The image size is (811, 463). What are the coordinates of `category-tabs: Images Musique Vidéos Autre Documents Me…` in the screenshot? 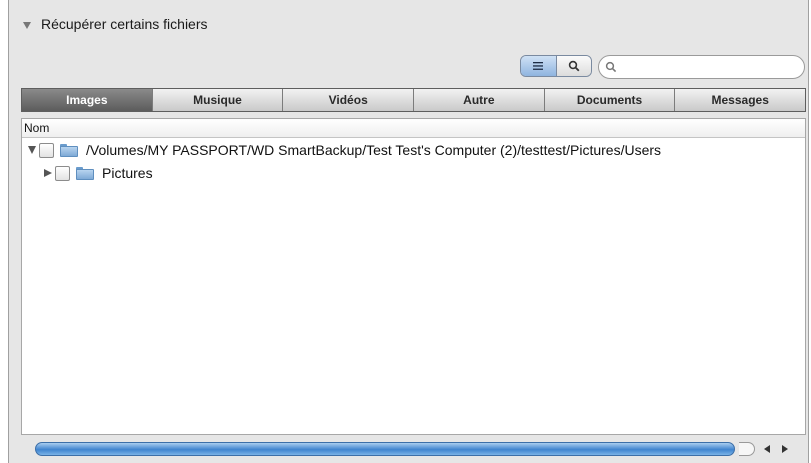 It's located at (413, 100).